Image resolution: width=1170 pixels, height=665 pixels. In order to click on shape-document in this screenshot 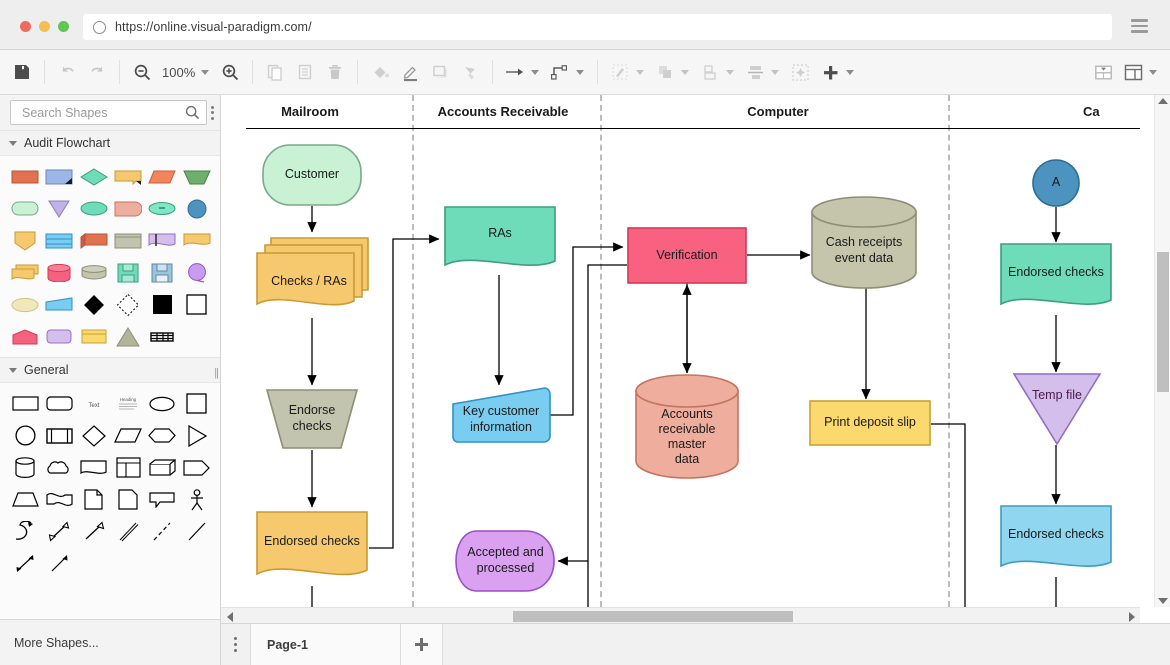, I will do `click(94, 467)`.